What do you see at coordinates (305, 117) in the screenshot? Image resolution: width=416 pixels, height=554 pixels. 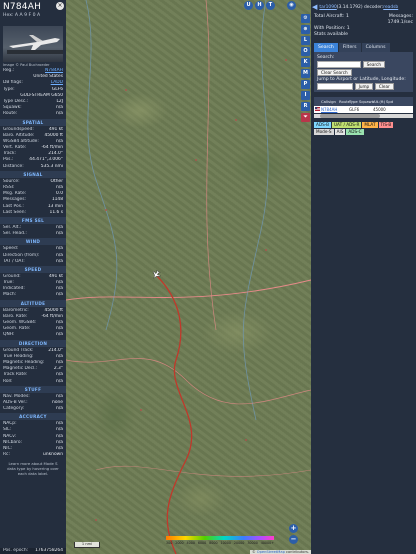 I see `filter-icon: ⏷` at bounding box center [305, 117].